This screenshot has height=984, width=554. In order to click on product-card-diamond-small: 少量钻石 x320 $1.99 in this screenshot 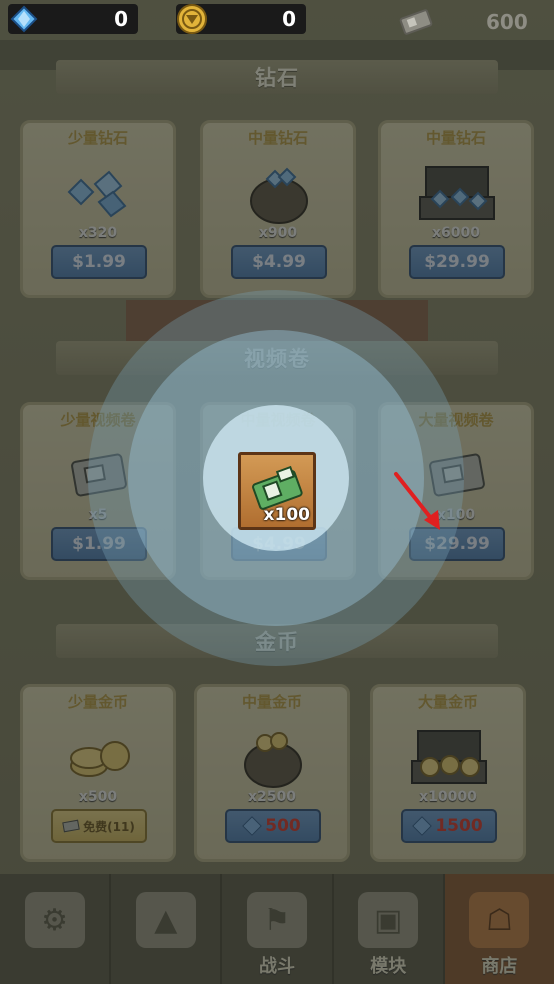, I will do `click(98, 209)`.